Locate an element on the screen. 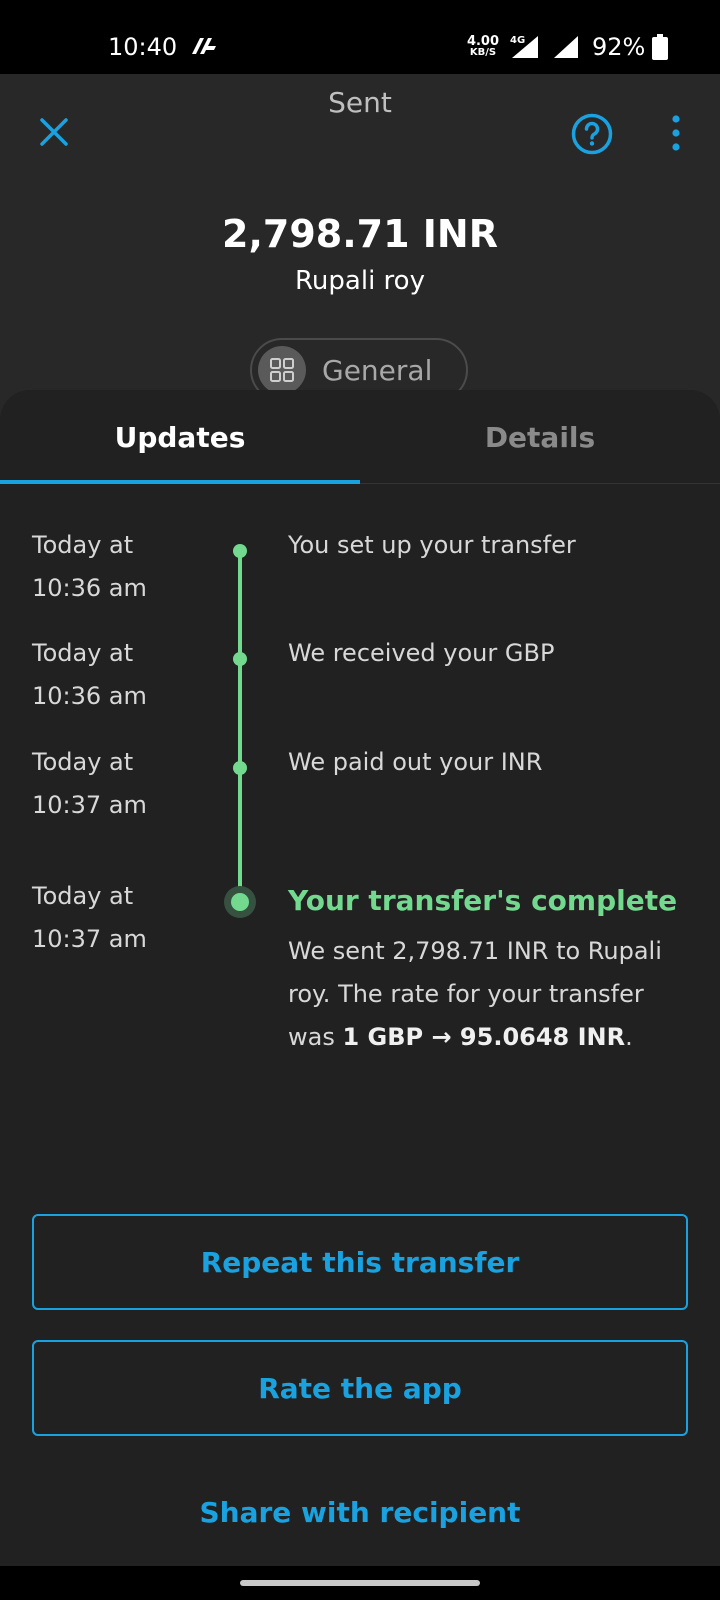 The image size is (720, 1600). repeat-transfer-button: Repeat this transfer is located at coordinates (360, 1262).